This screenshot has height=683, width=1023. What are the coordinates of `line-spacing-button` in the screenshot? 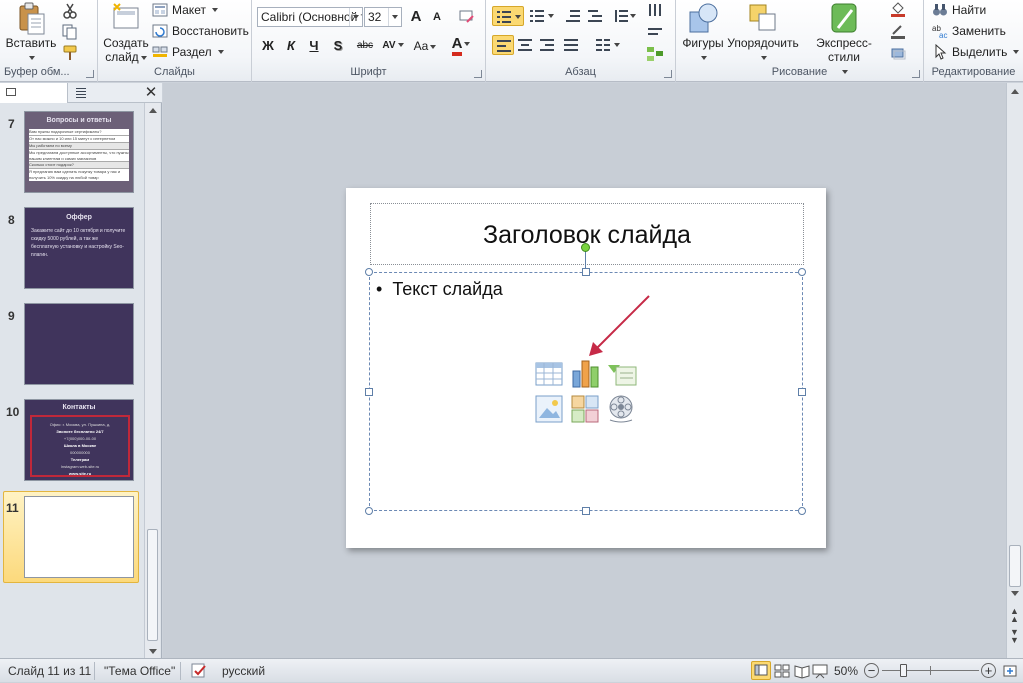 It's located at (624, 16).